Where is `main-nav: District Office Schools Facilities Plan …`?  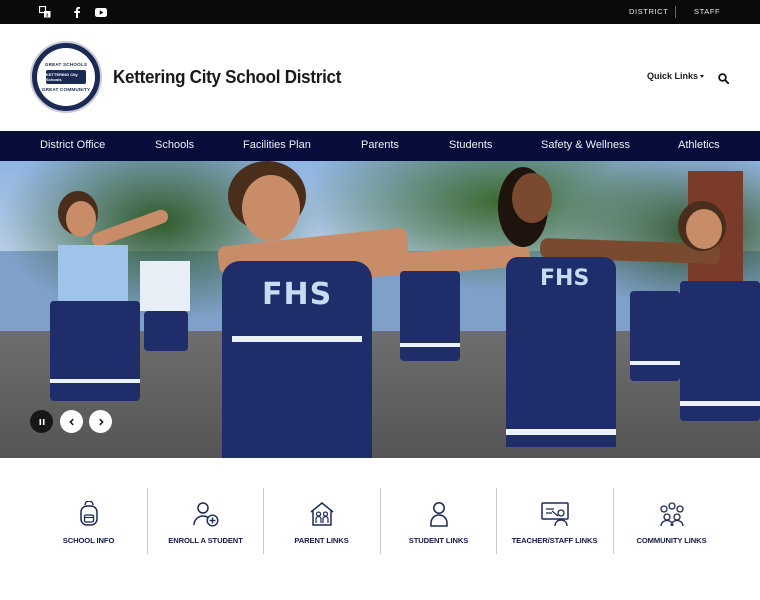 main-nav: District Office Schools Facilities Plan … is located at coordinates (380, 146).